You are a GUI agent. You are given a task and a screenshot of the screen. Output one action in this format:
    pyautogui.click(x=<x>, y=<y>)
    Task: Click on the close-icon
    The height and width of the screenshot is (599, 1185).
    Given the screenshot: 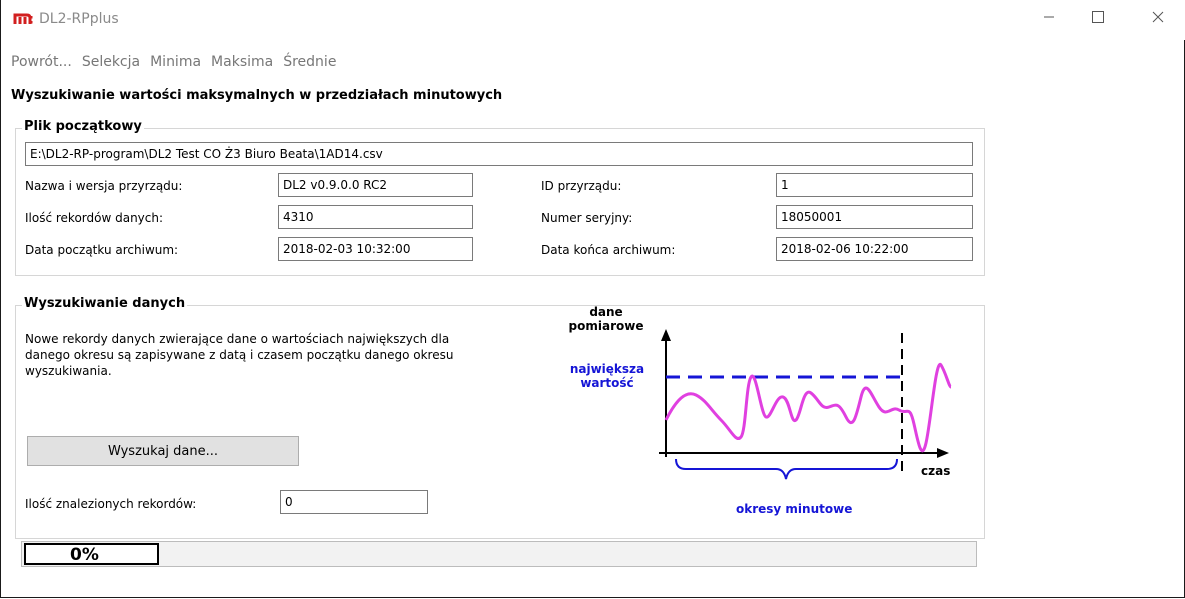 What is the action you would take?
    pyautogui.click(x=1158, y=17)
    